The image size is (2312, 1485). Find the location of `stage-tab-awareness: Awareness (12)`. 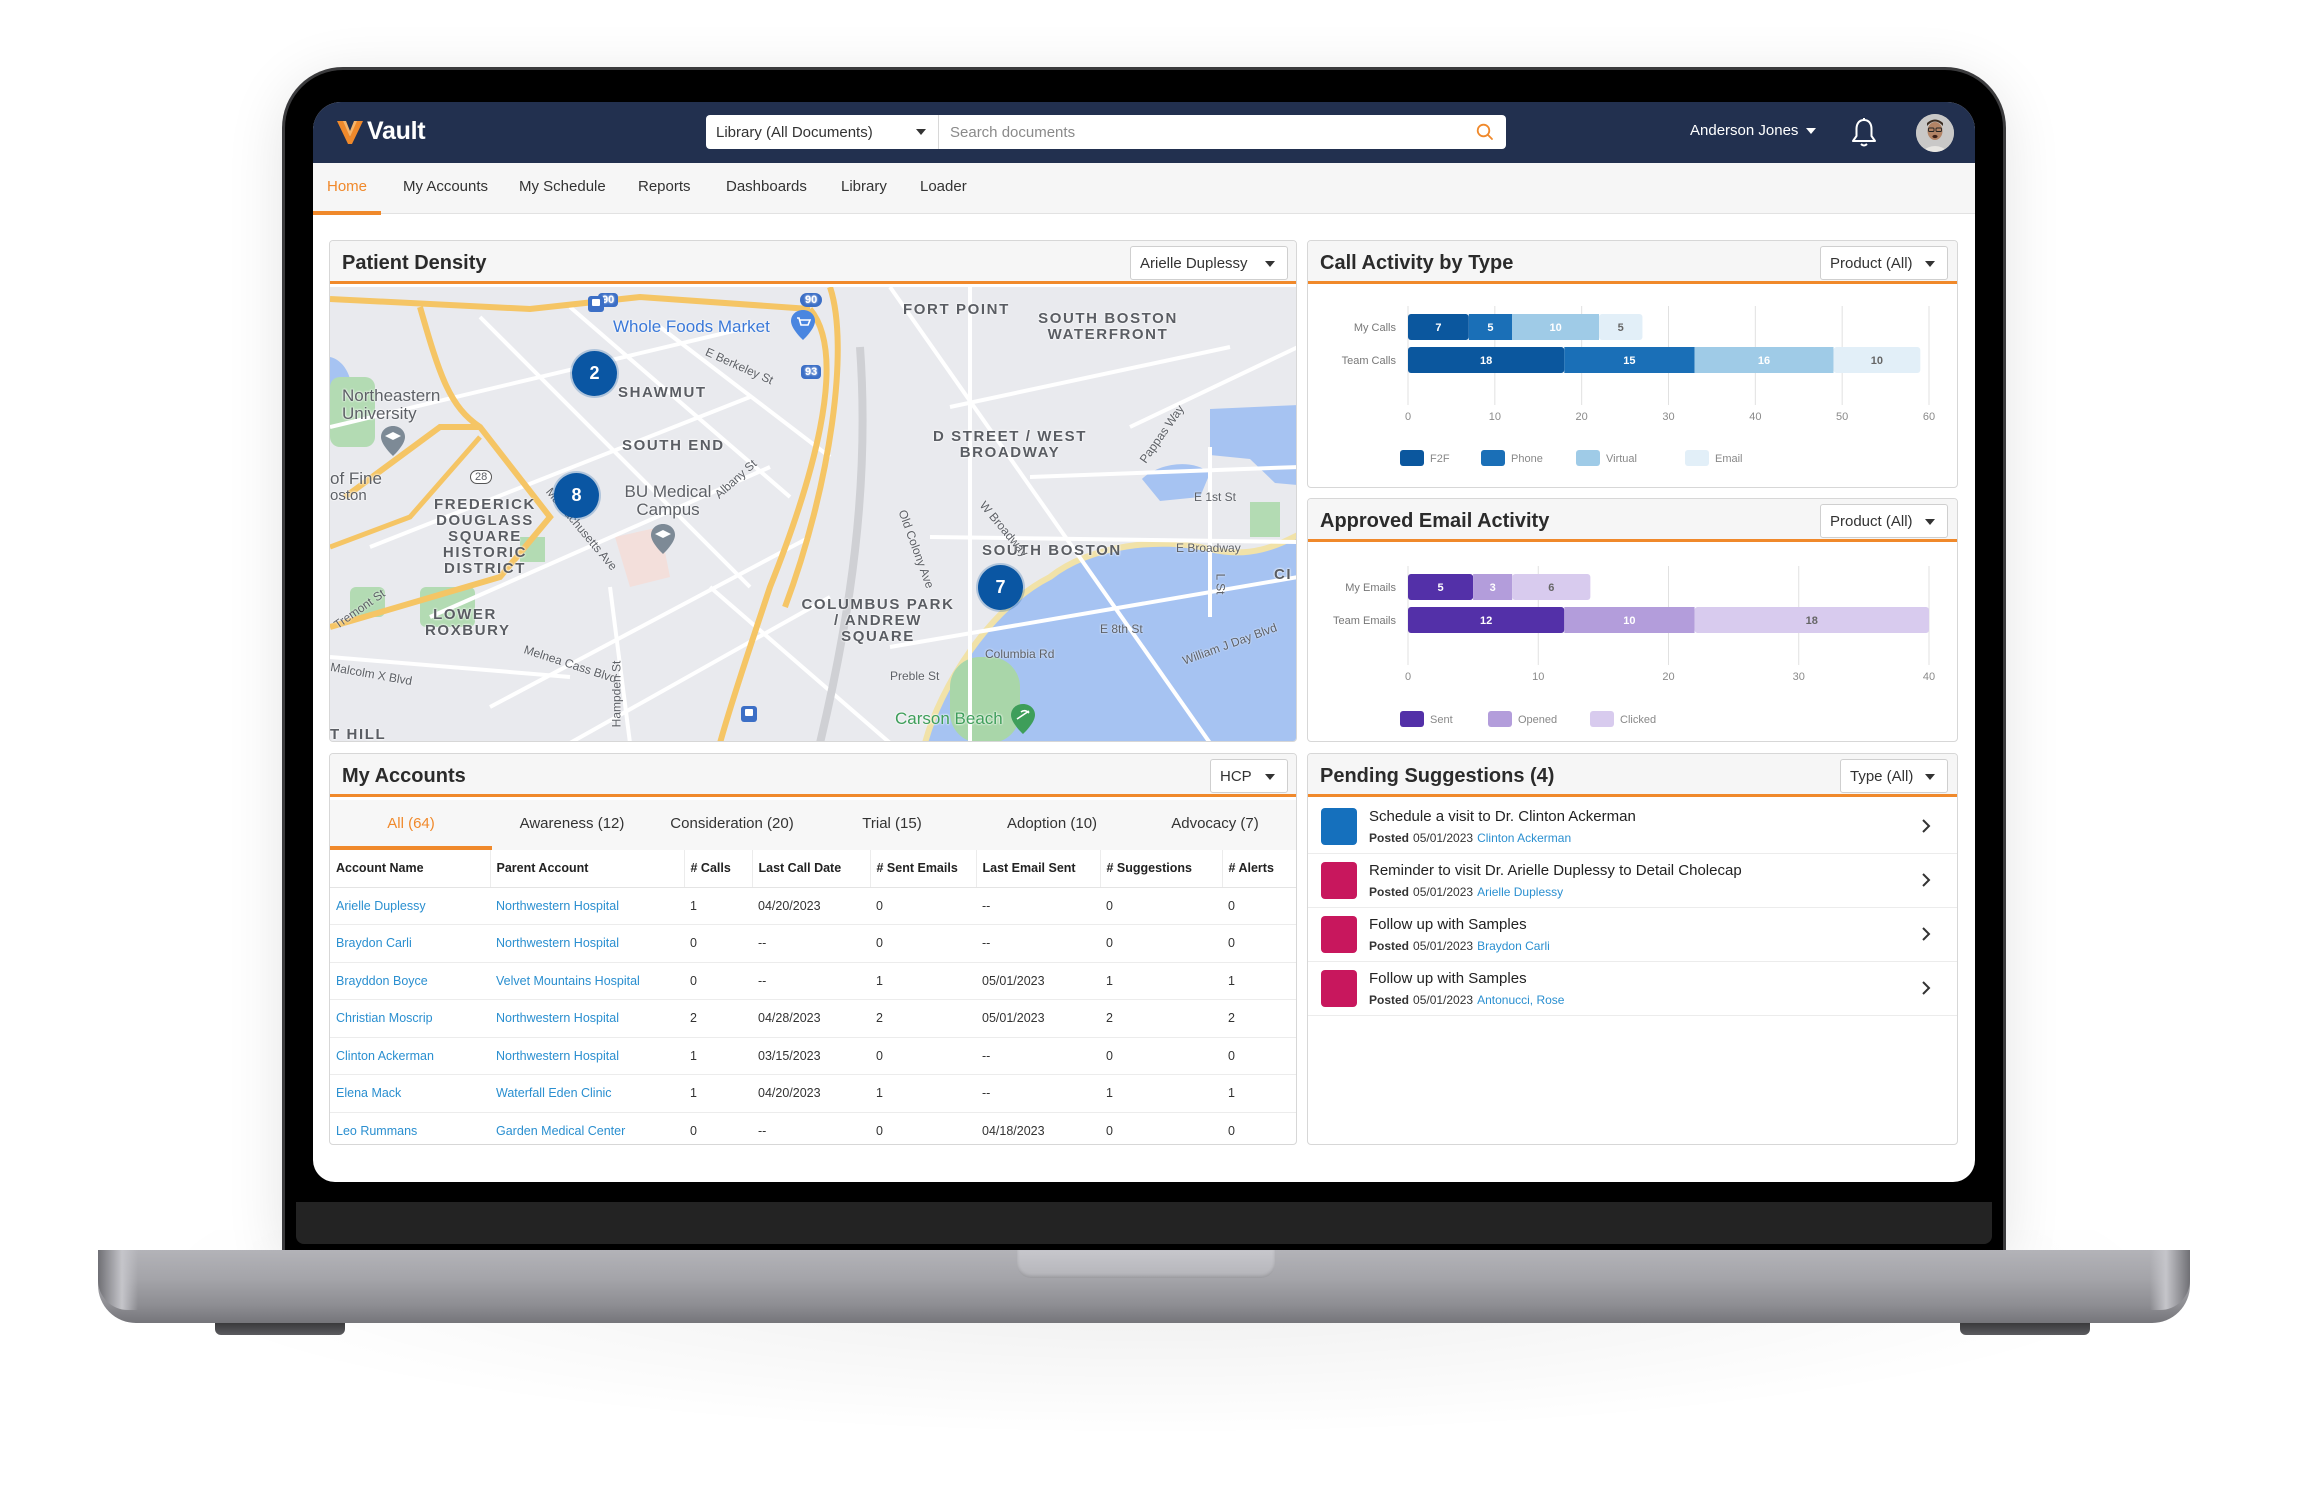

stage-tab-awareness: Awareness (12) is located at coordinates (572, 825).